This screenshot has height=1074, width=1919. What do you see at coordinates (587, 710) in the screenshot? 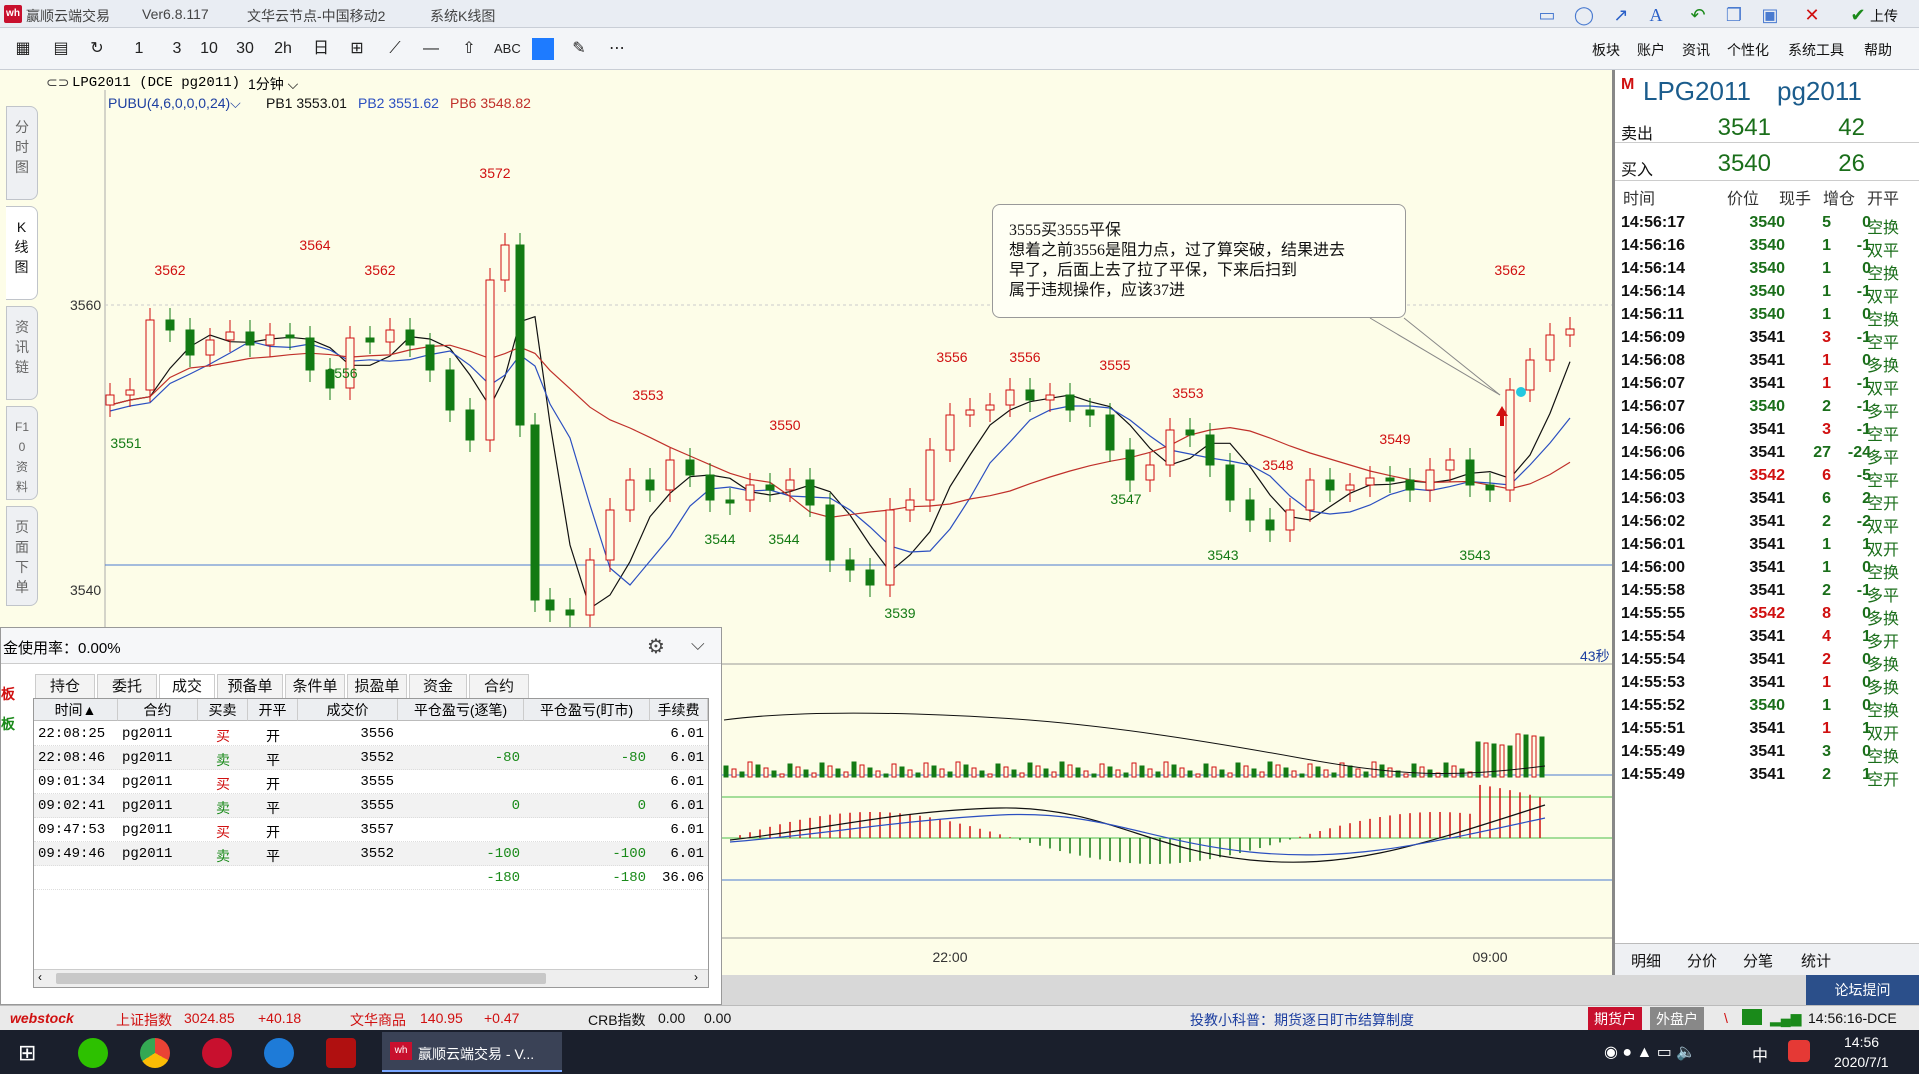
I see `table-header: 平仓盈亏(盯市)` at bounding box center [587, 710].